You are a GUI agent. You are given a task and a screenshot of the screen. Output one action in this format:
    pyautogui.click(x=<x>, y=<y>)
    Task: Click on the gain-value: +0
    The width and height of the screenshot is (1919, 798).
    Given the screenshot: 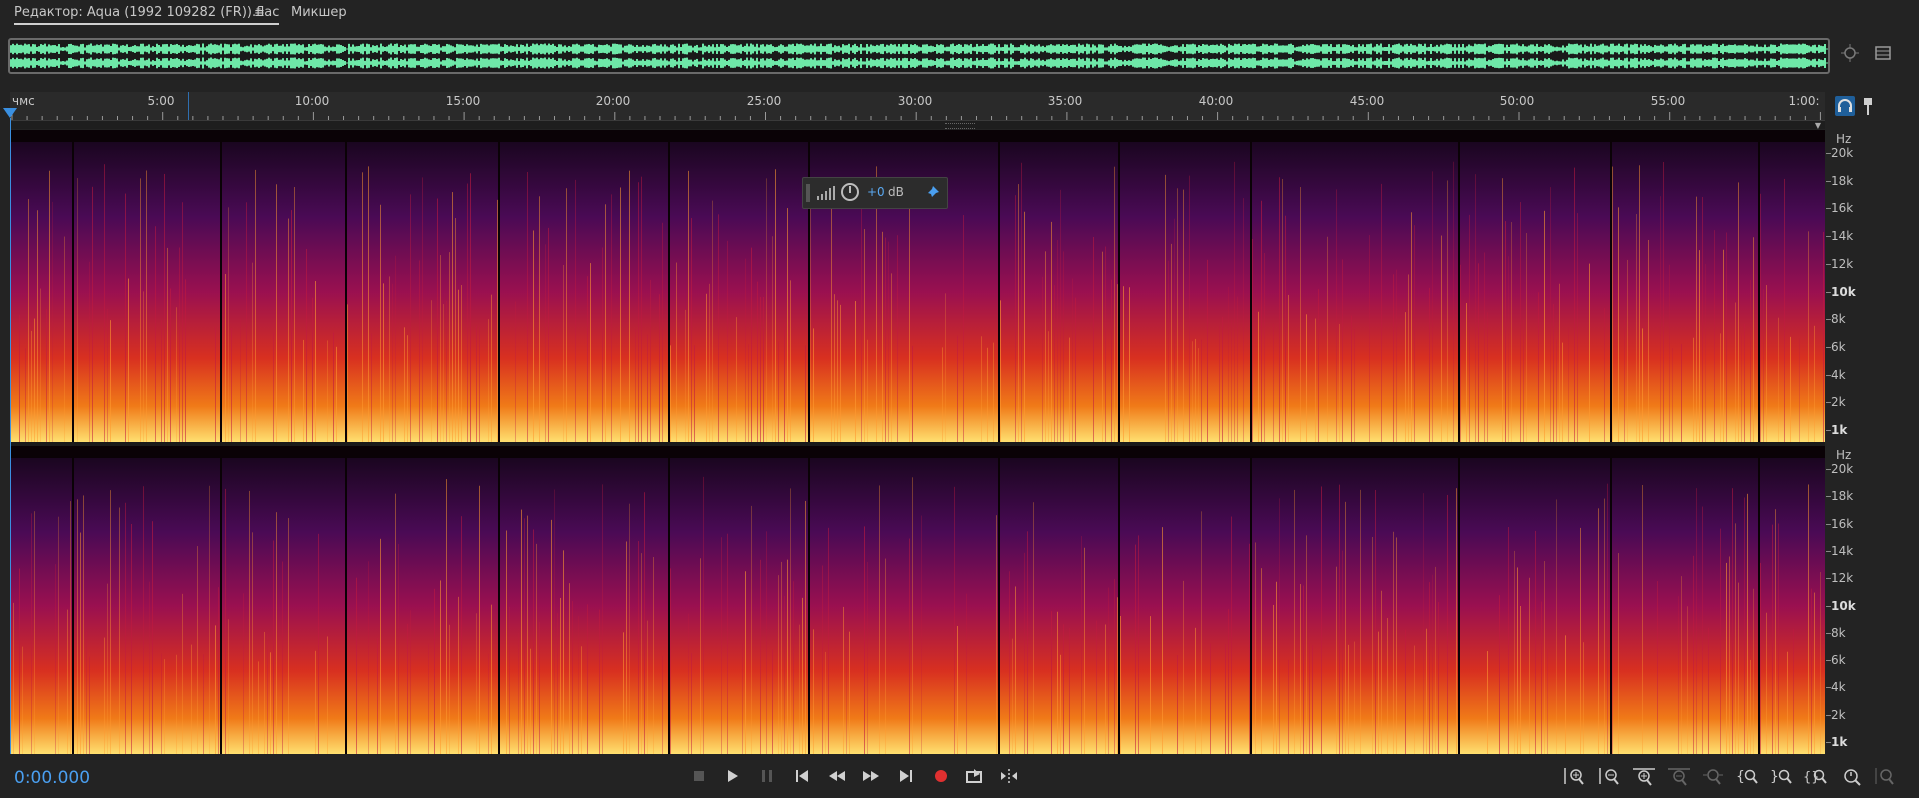 What is the action you would take?
    pyautogui.click(x=876, y=192)
    